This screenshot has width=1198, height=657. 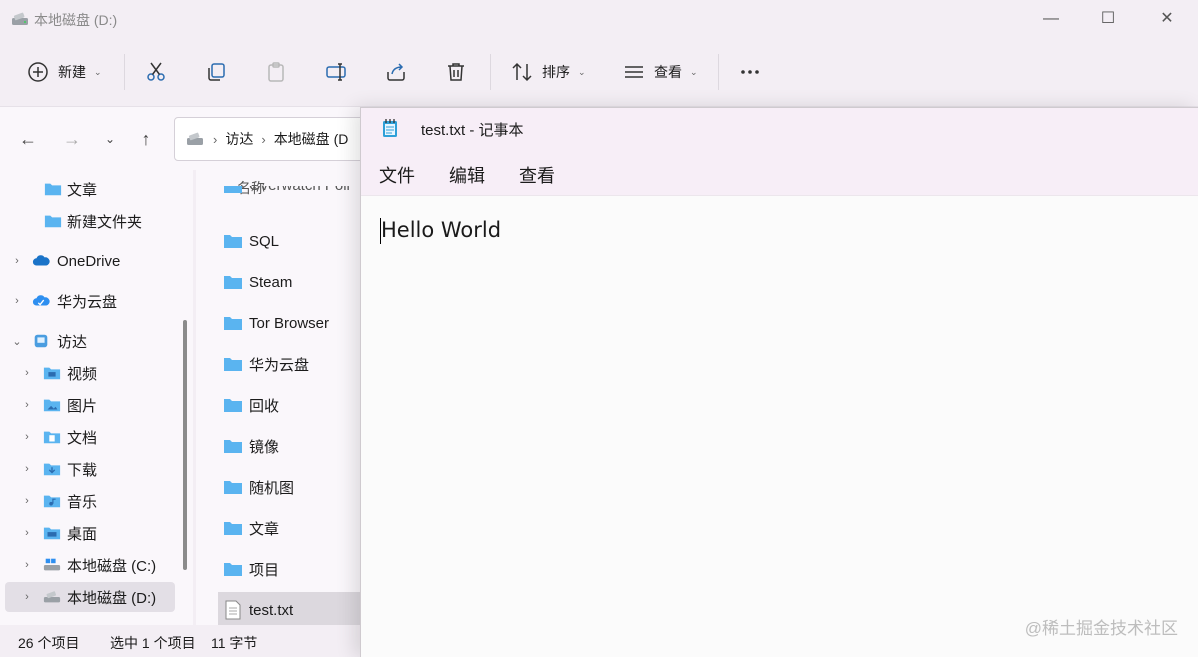 What do you see at coordinates (292, 528) in the screenshot?
I see `file-row: 文章` at bounding box center [292, 528].